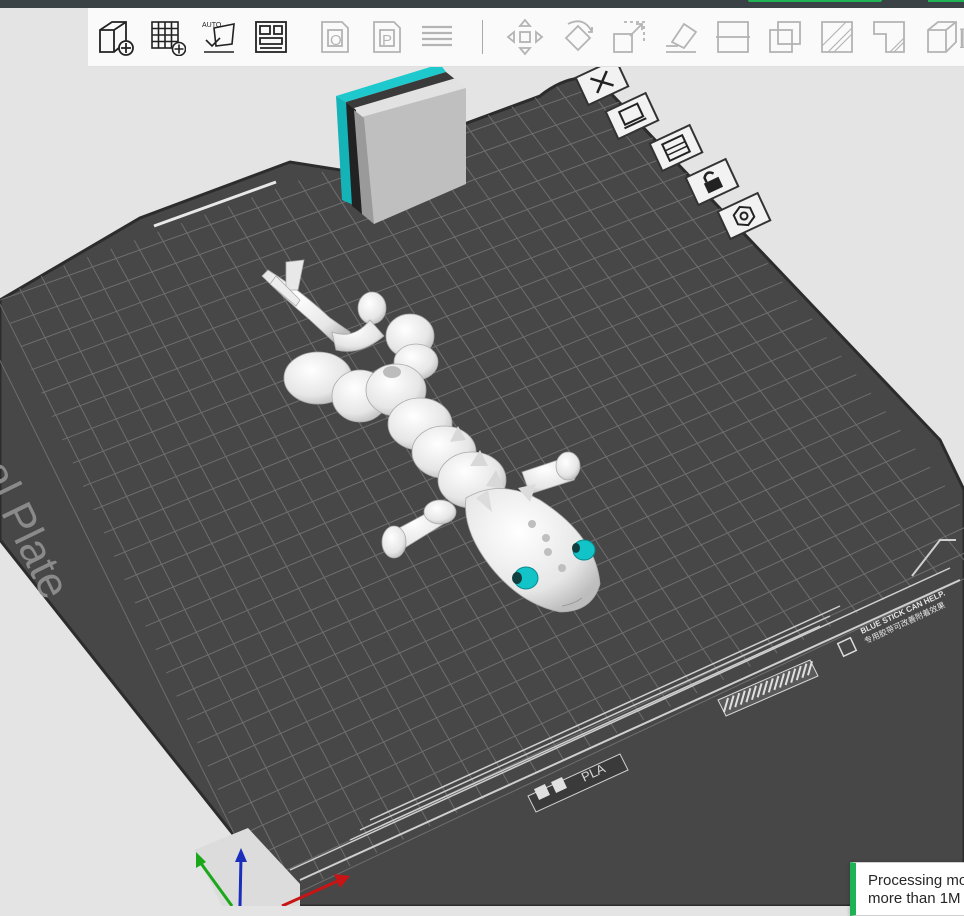 The image size is (964, 916). I want to click on scale-button, so click(629, 37).